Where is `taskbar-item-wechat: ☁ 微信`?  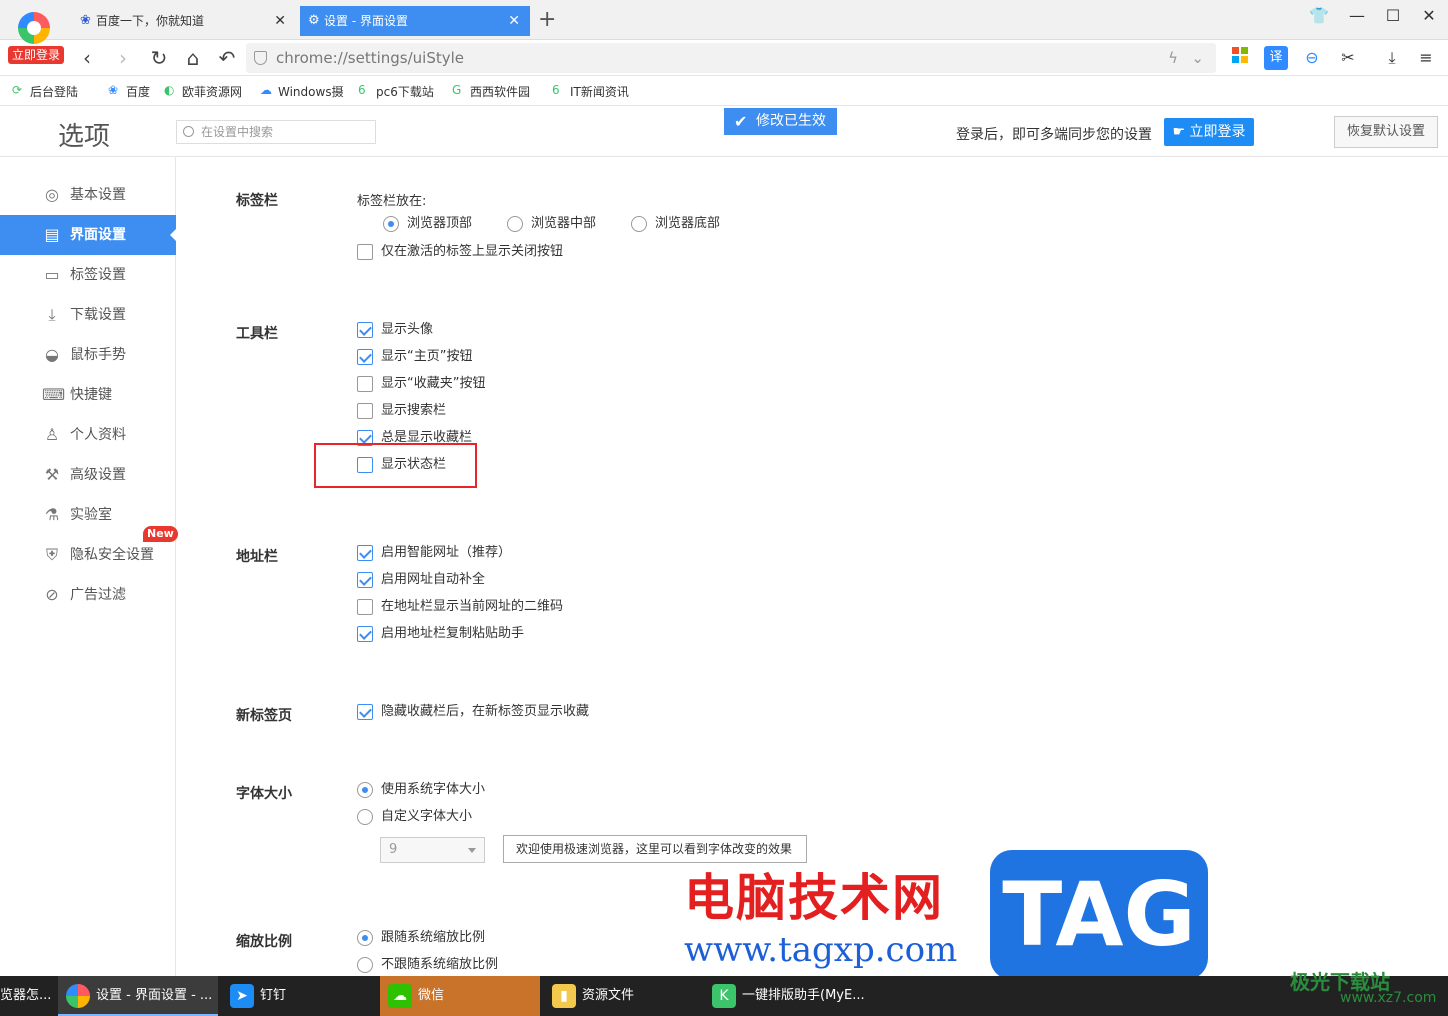 taskbar-item-wechat: ☁ 微信 is located at coordinates (460, 996).